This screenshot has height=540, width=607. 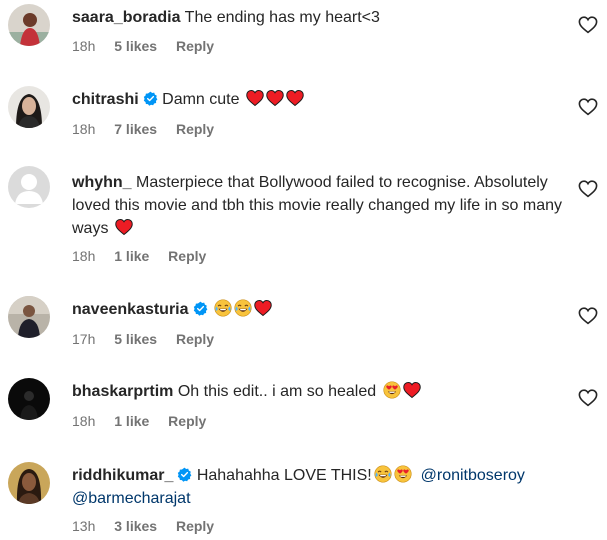 I want to click on username: riddhikumar_, so click(x=122, y=475).